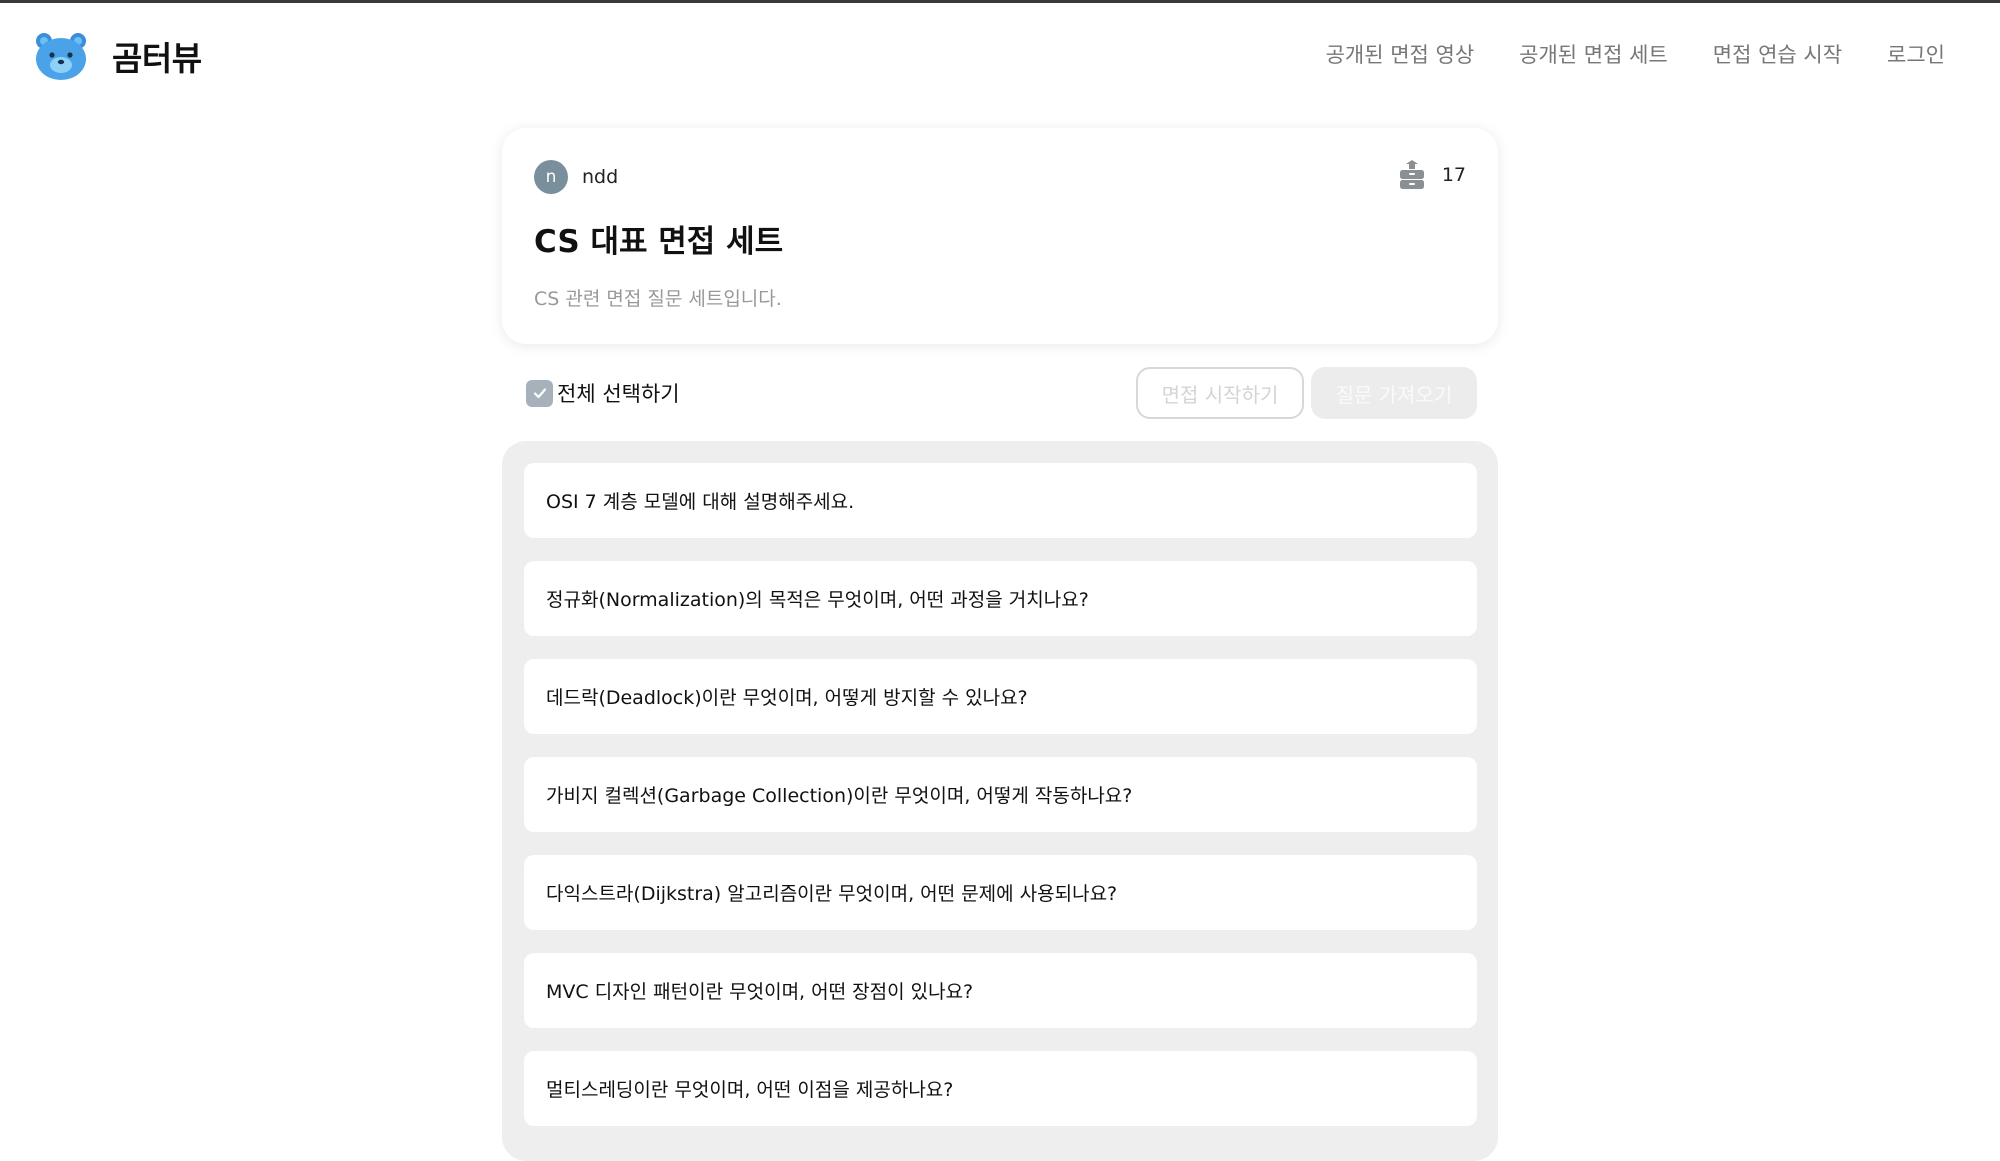  Describe the element at coordinates (1394, 393) in the screenshot. I see `import-questions-button: 질문 가져오기` at that location.